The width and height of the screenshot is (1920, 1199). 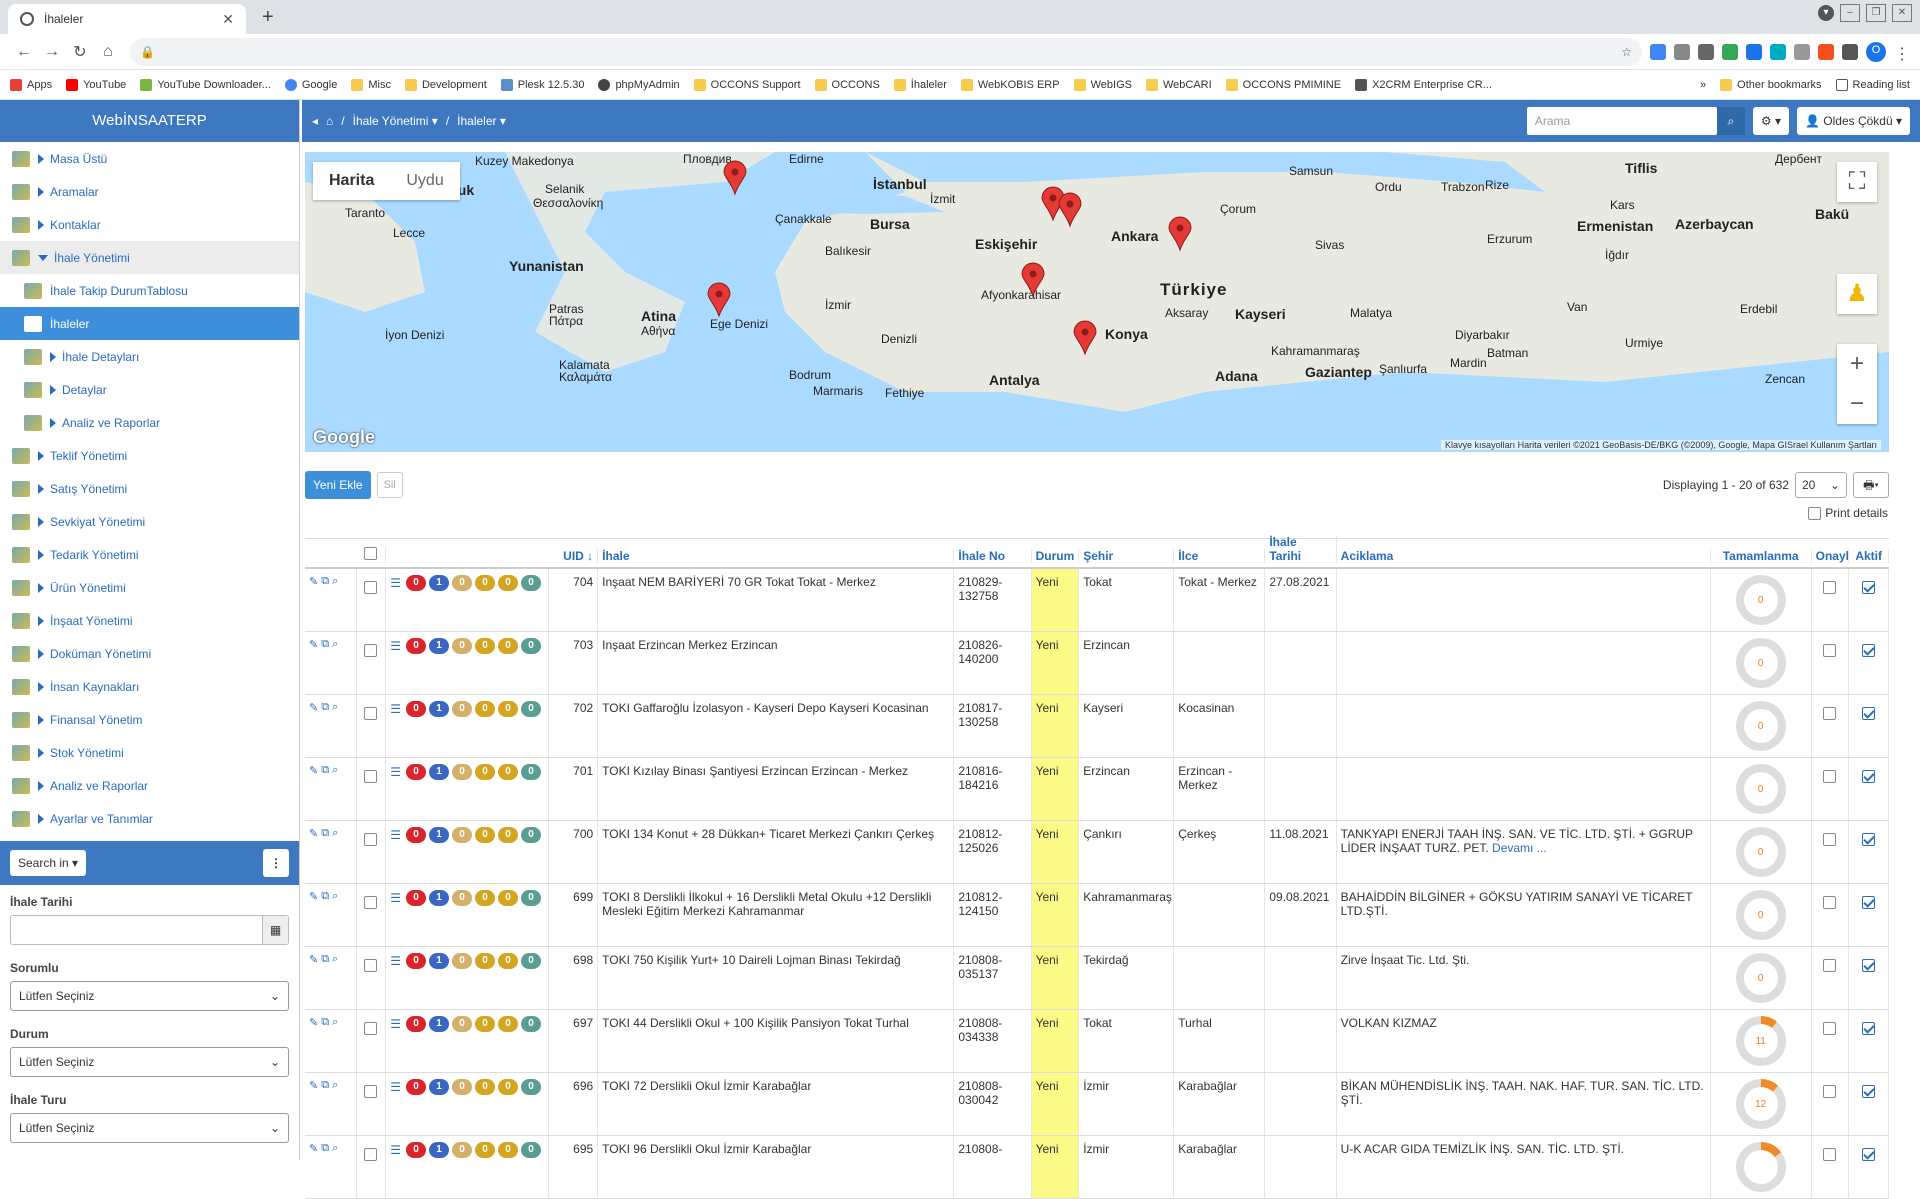 I want to click on star-icon: ☆, so click(x=1626, y=52).